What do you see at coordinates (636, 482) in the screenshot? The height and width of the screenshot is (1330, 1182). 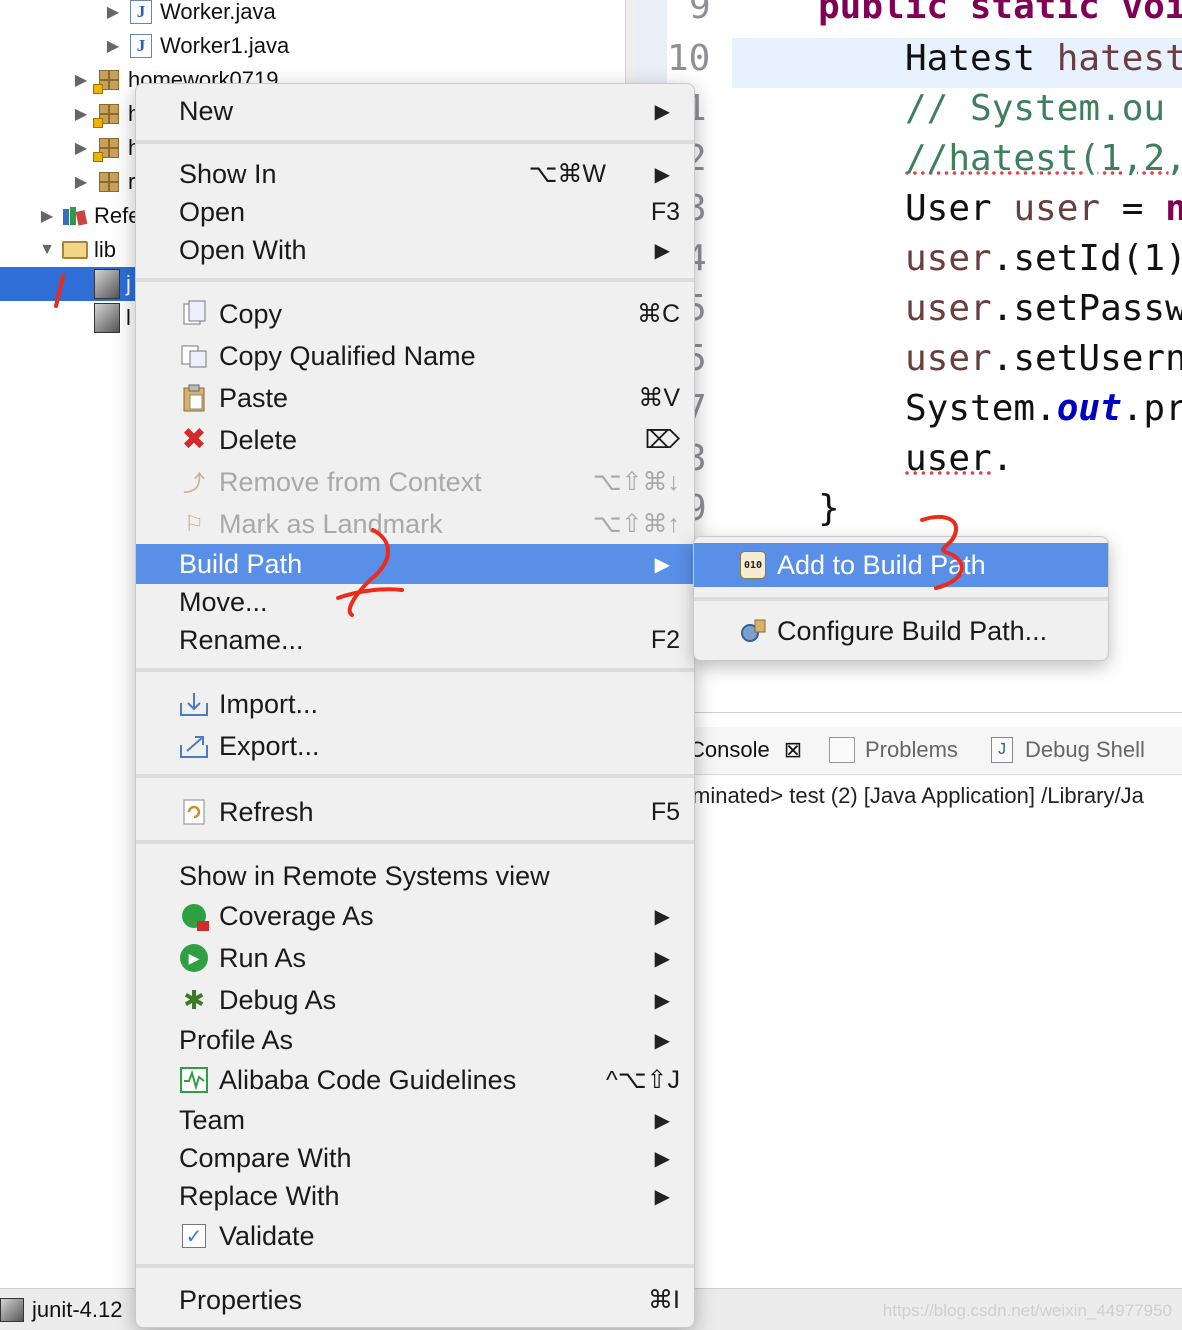 I see `menu-item-shortcut: ⌥⇧⌘↓` at bounding box center [636, 482].